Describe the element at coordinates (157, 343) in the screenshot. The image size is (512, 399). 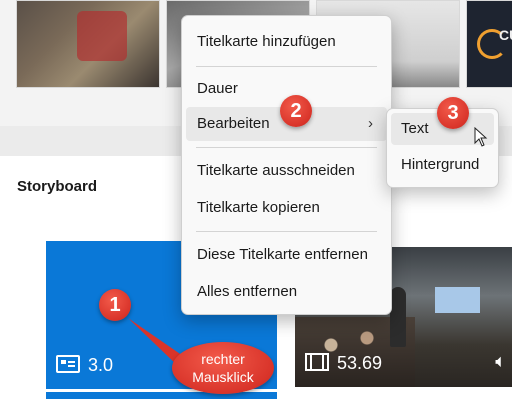
I see `annotation-arrow` at that location.